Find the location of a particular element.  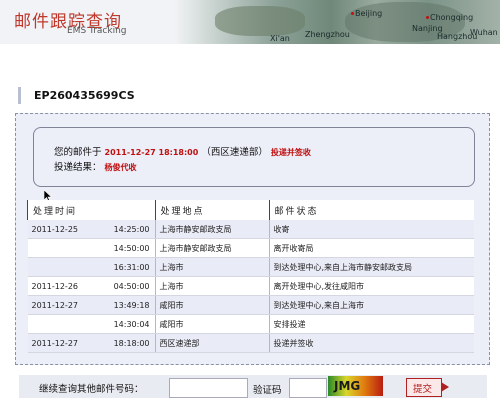

summary-place: （西区速递部） is located at coordinates (234, 152).